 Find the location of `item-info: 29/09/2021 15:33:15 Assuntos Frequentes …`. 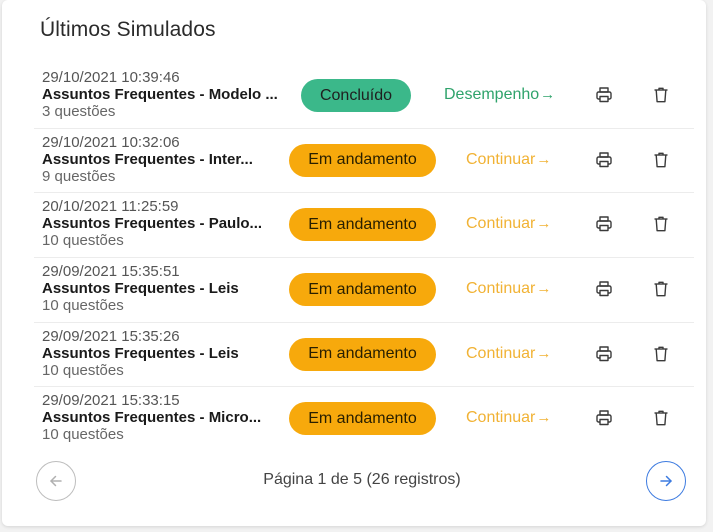

item-info: 29/09/2021 15:33:15 Assuntos Frequentes … is located at coordinates (169, 417).